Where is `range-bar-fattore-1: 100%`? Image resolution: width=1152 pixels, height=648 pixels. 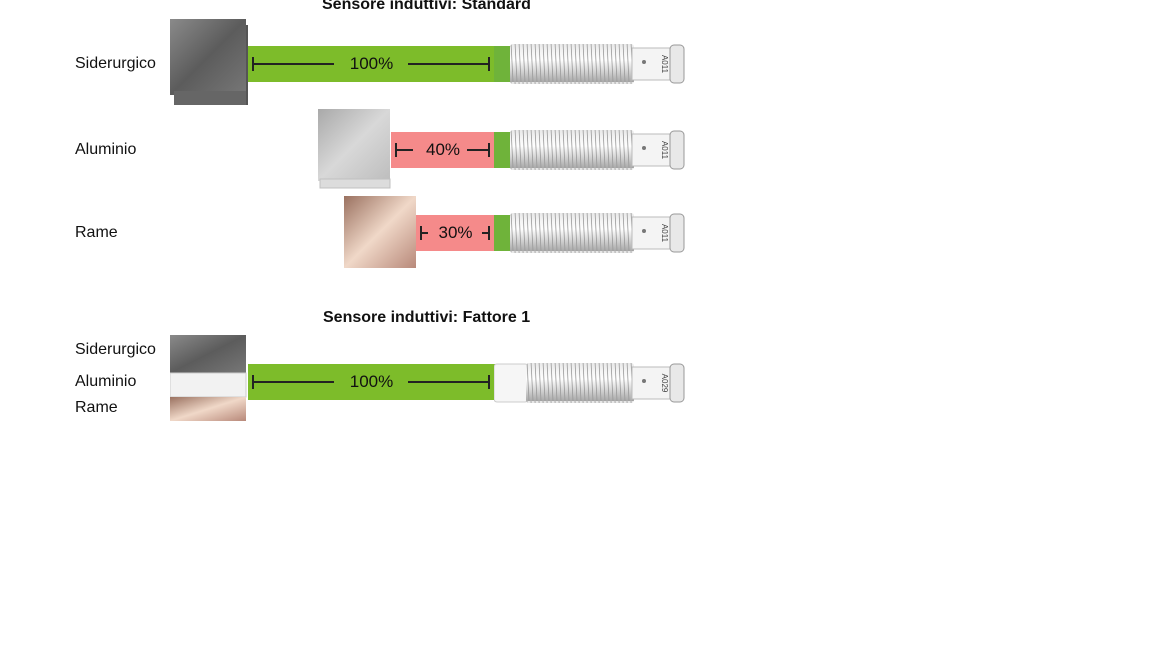 range-bar-fattore-1: 100% is located at coordinates (371, 382).